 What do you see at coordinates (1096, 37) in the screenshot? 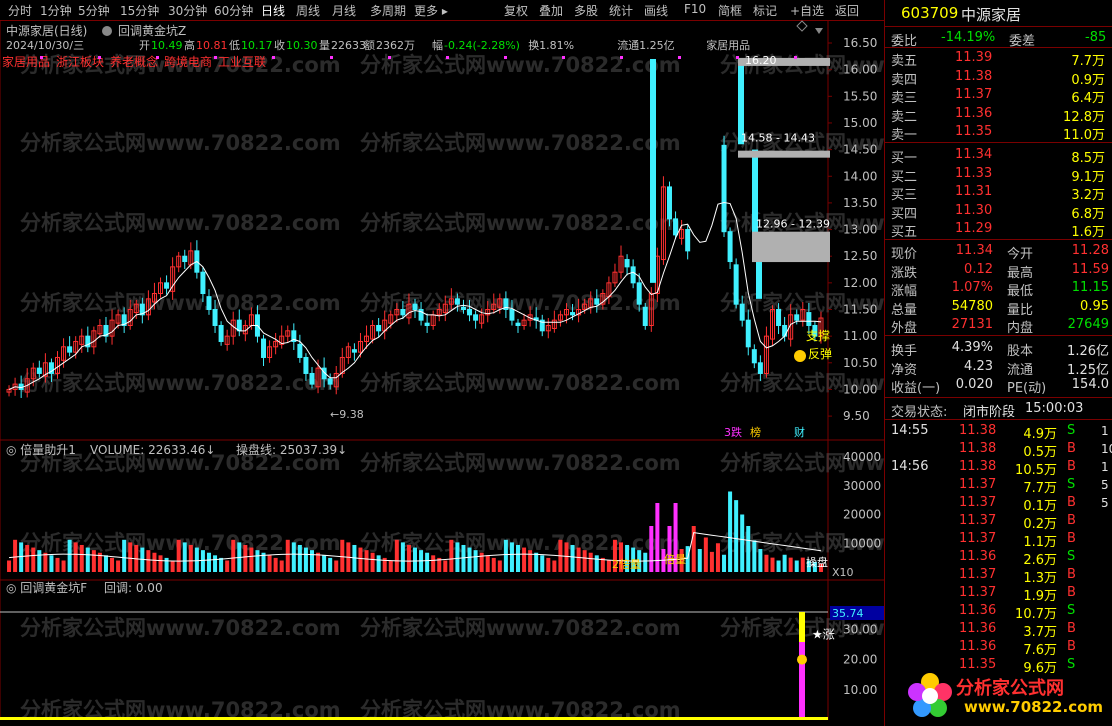
I see `weicha-value: -85` at bounding box center [1096, 37].